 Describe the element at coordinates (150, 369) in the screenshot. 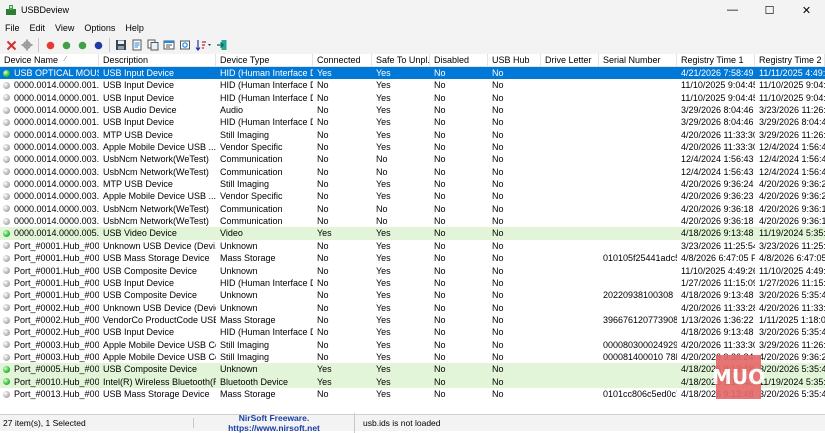

I see `cell-description: USB Composite Device` at that location.